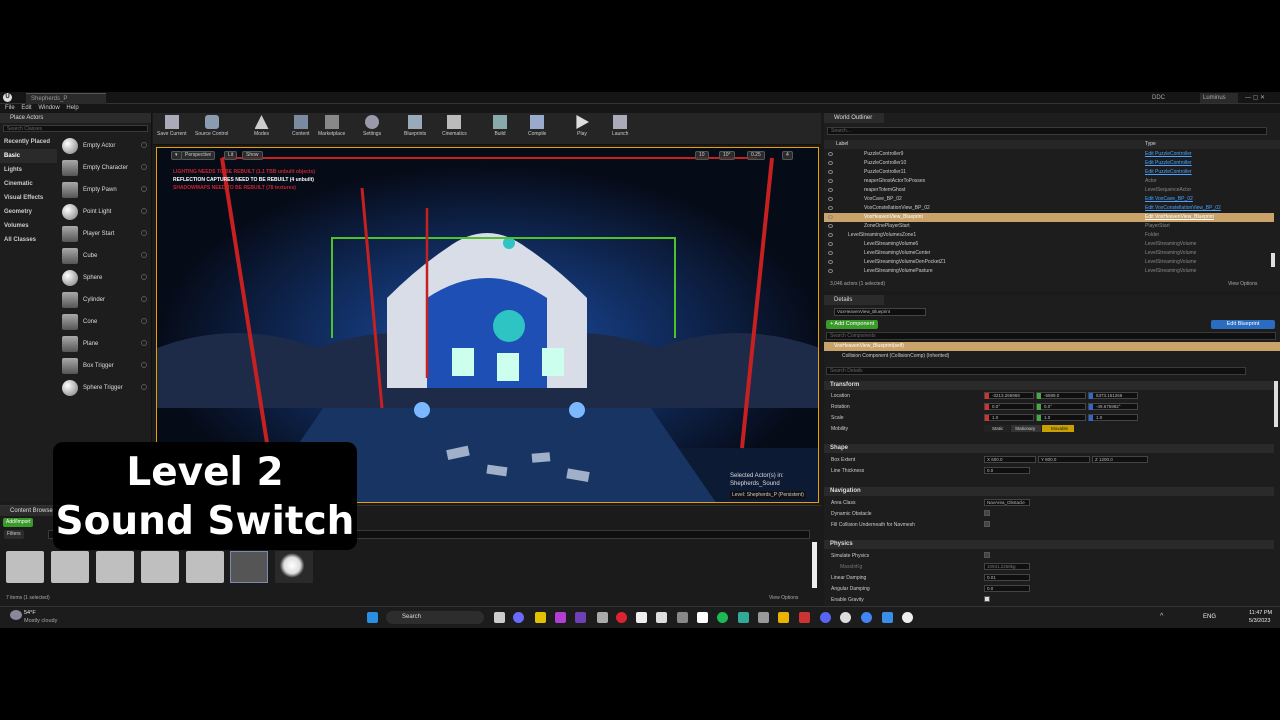 Image resolution: width=1280 pixels, height=720 pixels. What do you see at coordinates (1243, 324) in the screenshot?
I see `edit-blueprint-button: Edit Blueprint` at bounding box center [1243, 324].